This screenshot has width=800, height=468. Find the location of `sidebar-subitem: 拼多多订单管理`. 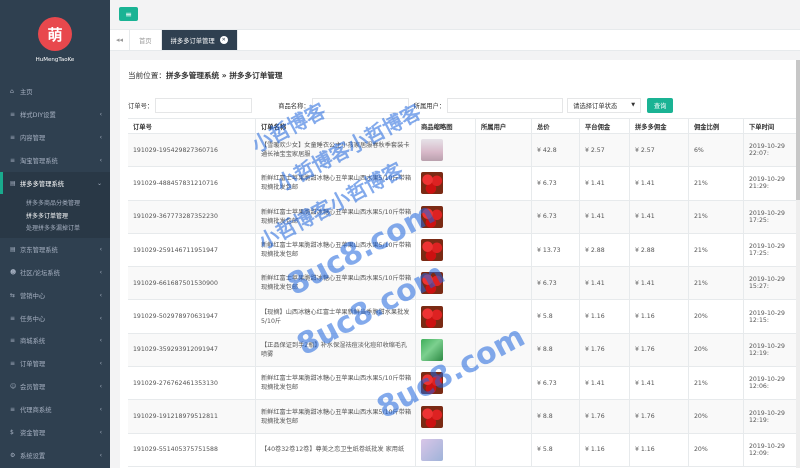

sidebar-subitem: 拼多多订单管理 is located at coordinates (55, 215).